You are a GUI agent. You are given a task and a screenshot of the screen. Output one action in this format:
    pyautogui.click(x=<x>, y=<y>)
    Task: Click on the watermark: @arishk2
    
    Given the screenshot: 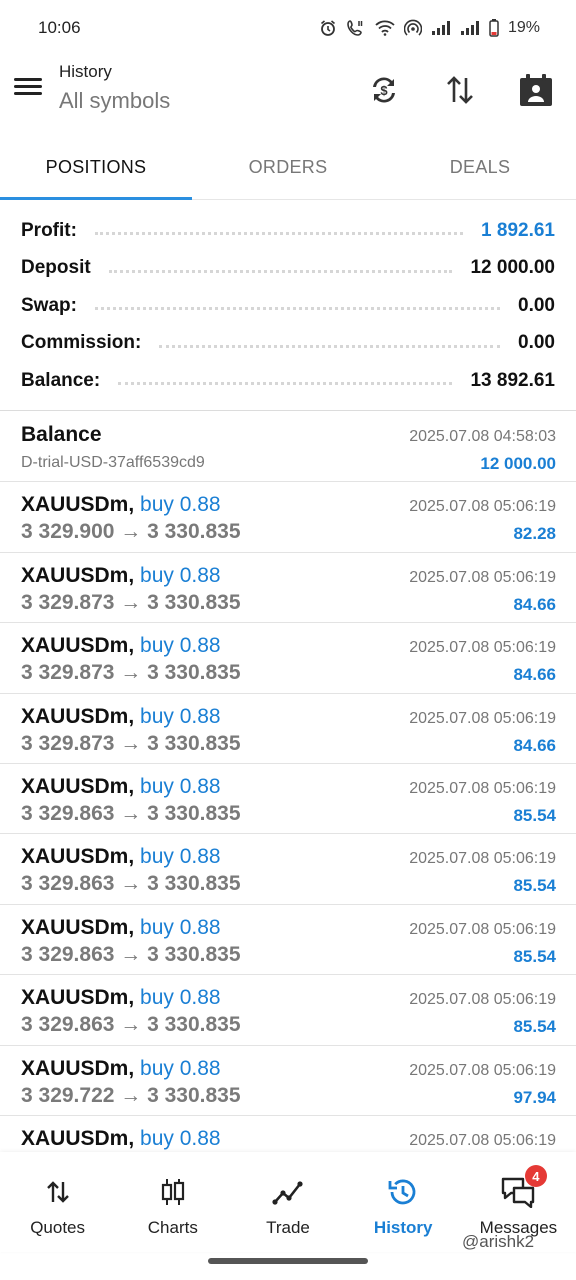 What is the action you would take?
    pyautogui.click(x=498, y=1241)
    